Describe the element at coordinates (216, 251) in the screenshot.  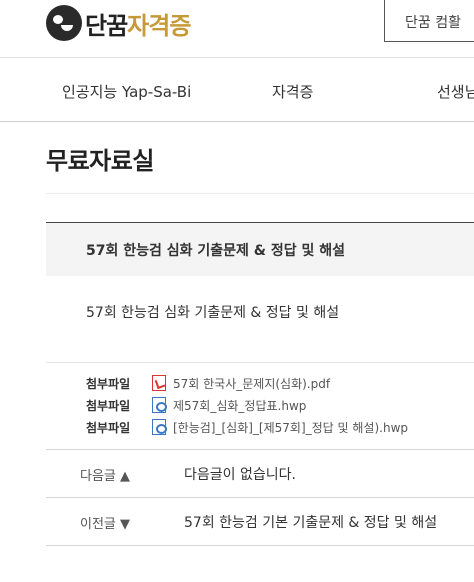
I see `article-title: 57회 한능검 심화 기출문제 & 정답 및 해설` at that location.